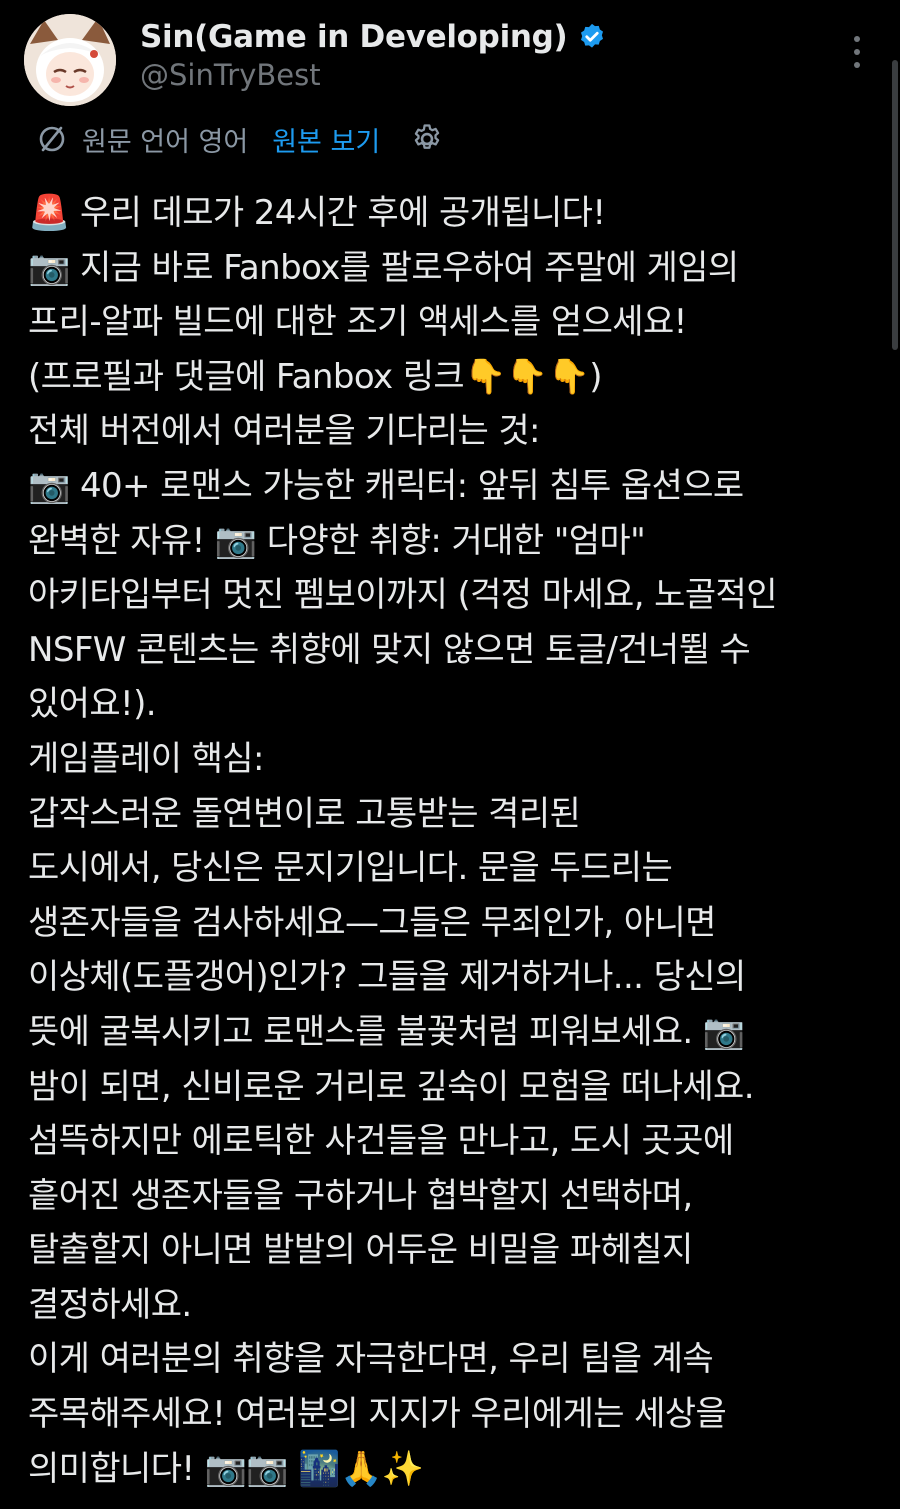 Image resolution: width=900 pixels, height=1509 pixels. Describe the element at coordinates (165, 142) in the screenshot. I see `translation-label: 원문 언어 영어` at that location.